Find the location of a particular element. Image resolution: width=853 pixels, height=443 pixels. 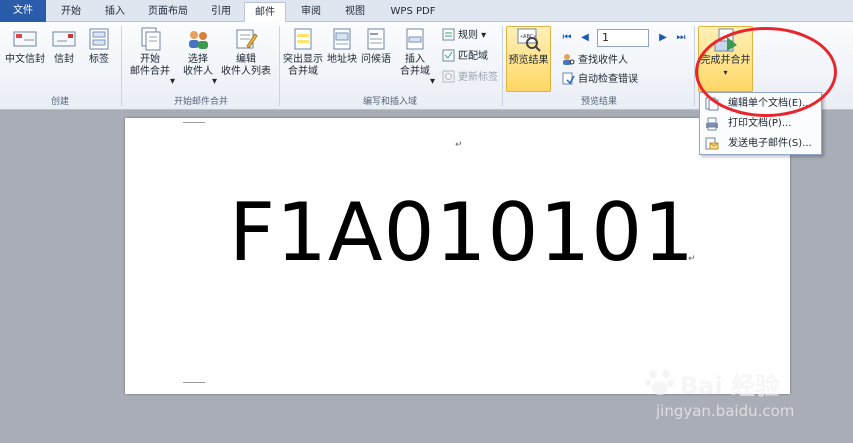

auto-check-errors-label: 自动检查错误 is located at coordinates (608, 79).